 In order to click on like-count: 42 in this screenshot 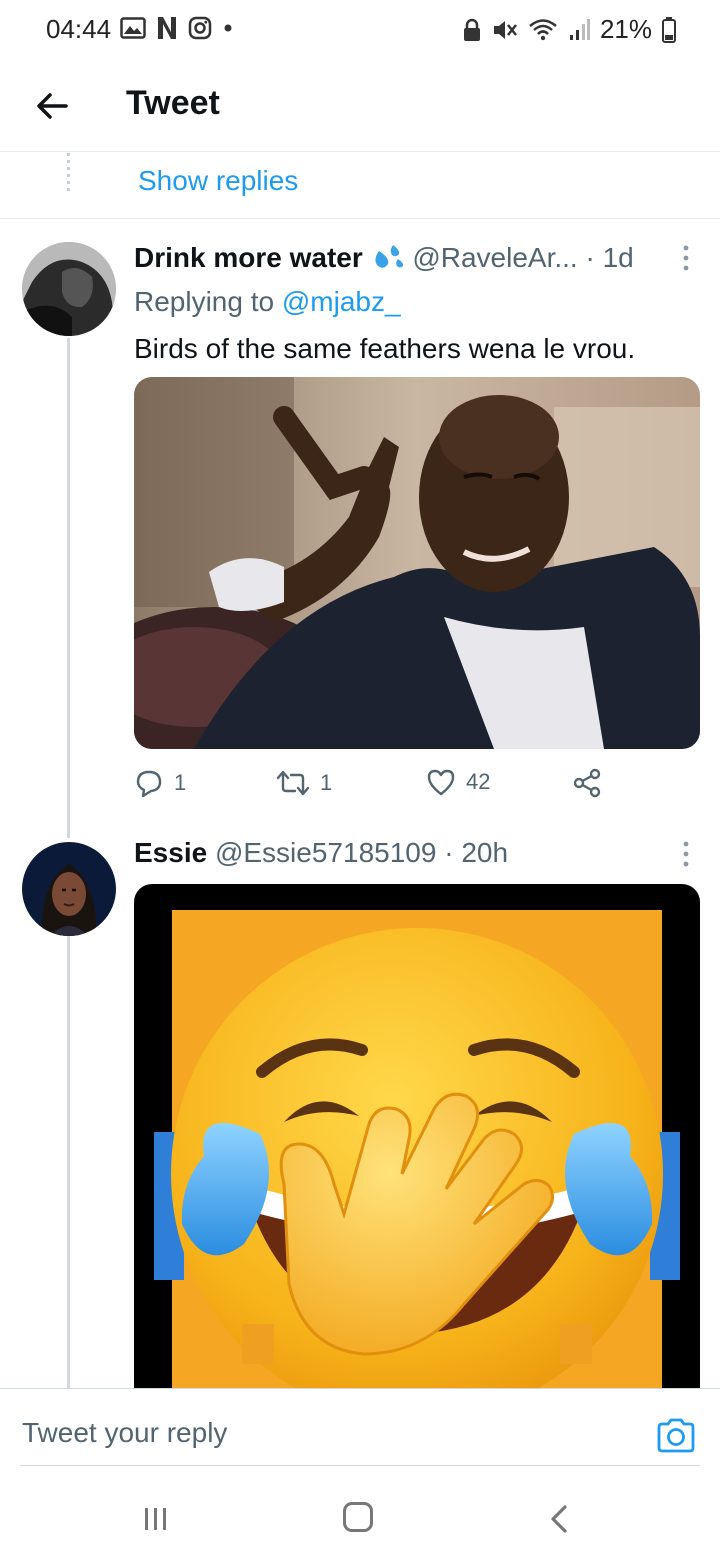, I will do `click(478, 781)`.